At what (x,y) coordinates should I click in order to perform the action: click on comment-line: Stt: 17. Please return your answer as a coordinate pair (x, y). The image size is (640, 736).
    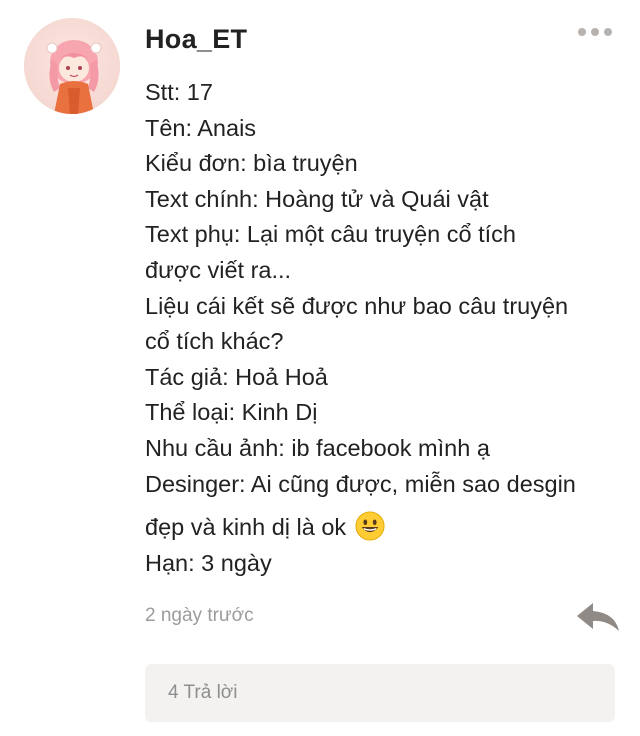
    Looking at the image, I should click on (179, 92).